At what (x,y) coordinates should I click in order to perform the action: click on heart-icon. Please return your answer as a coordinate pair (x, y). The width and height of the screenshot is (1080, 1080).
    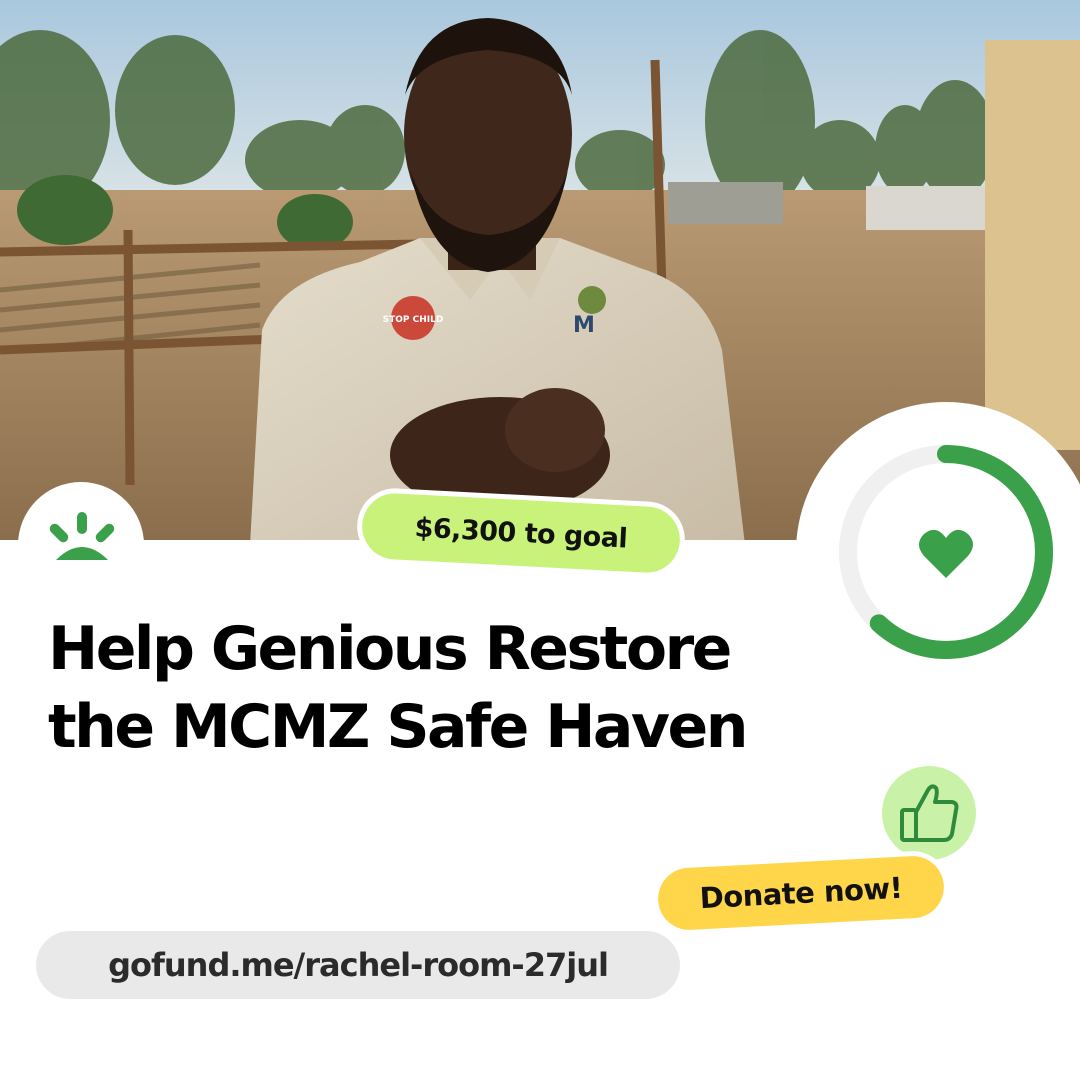
    Looking at the image, I should click on (946, 553).